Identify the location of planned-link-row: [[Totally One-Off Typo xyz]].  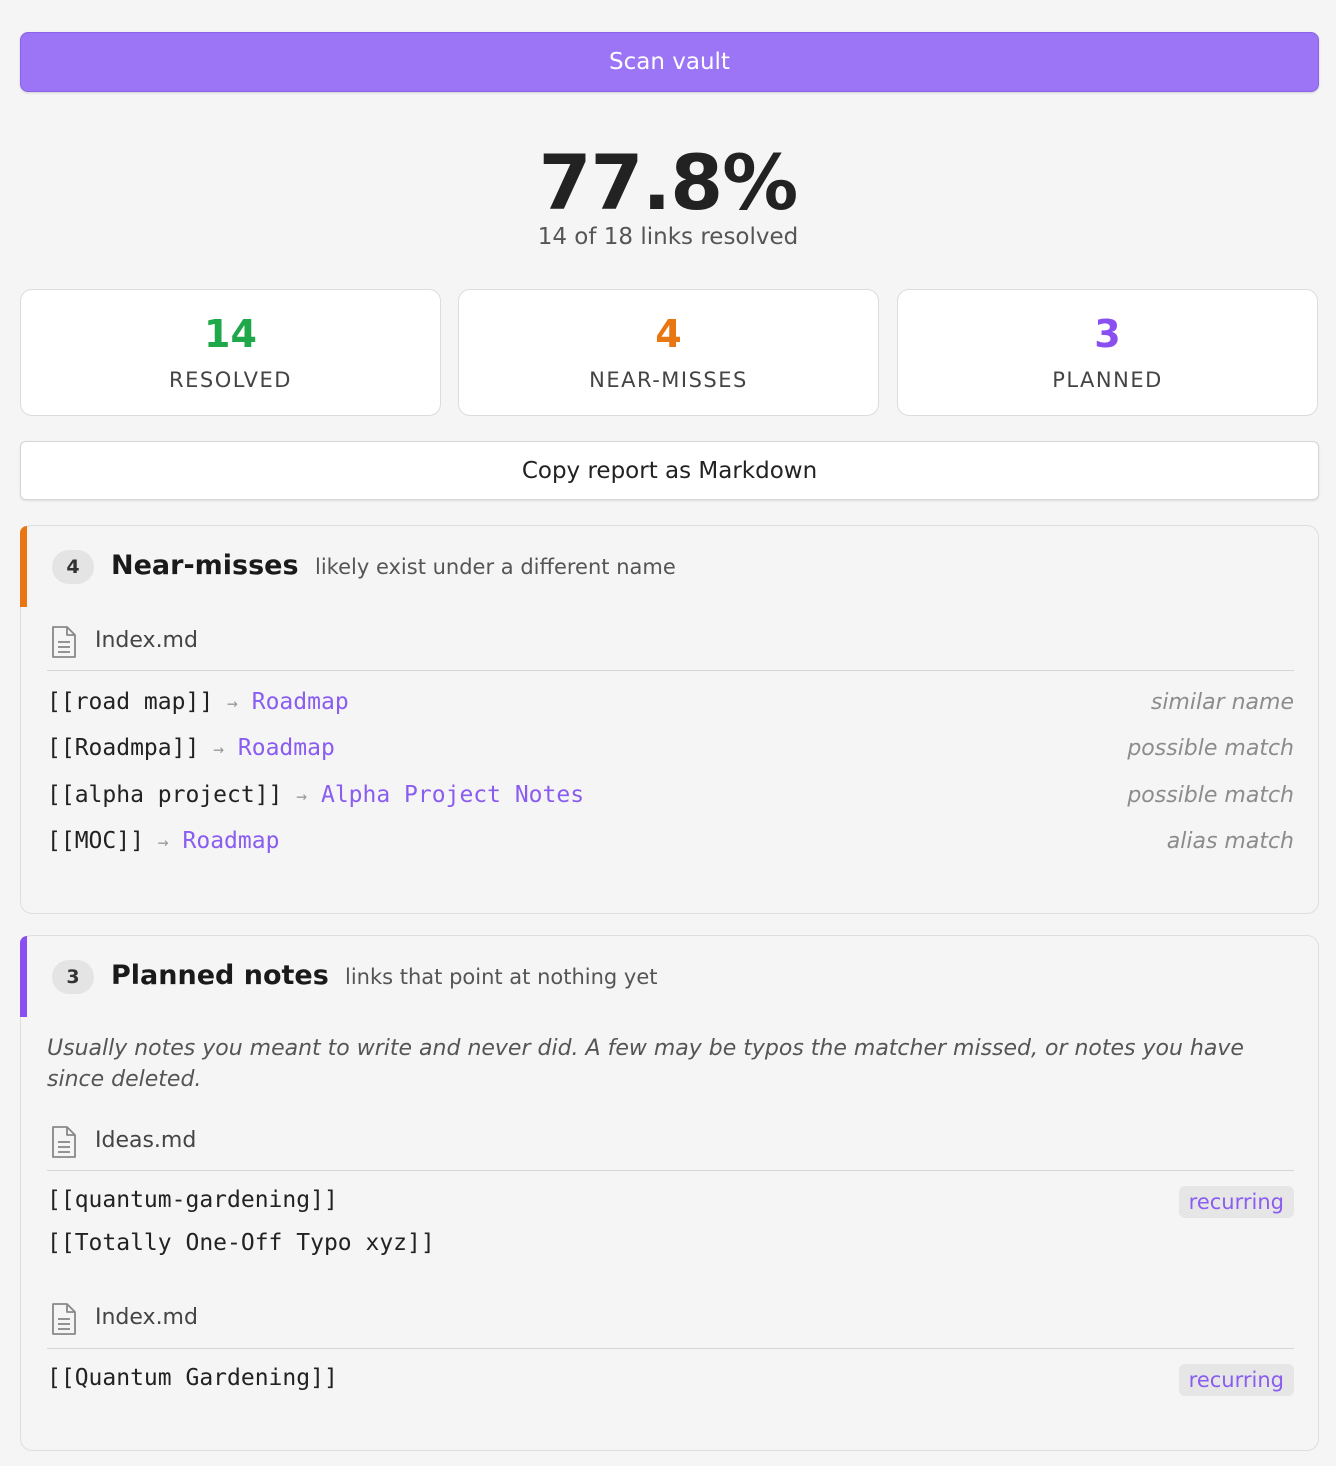
(670, 1245).